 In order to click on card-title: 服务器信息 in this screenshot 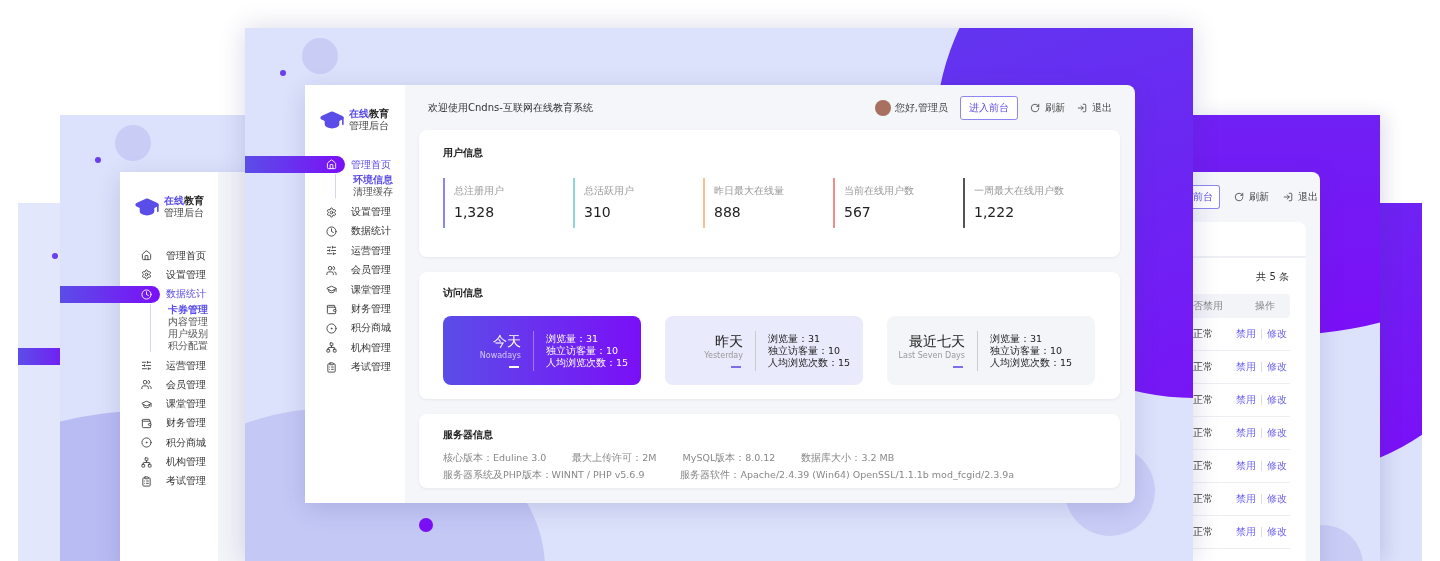, I will do `click(468, 435)`.